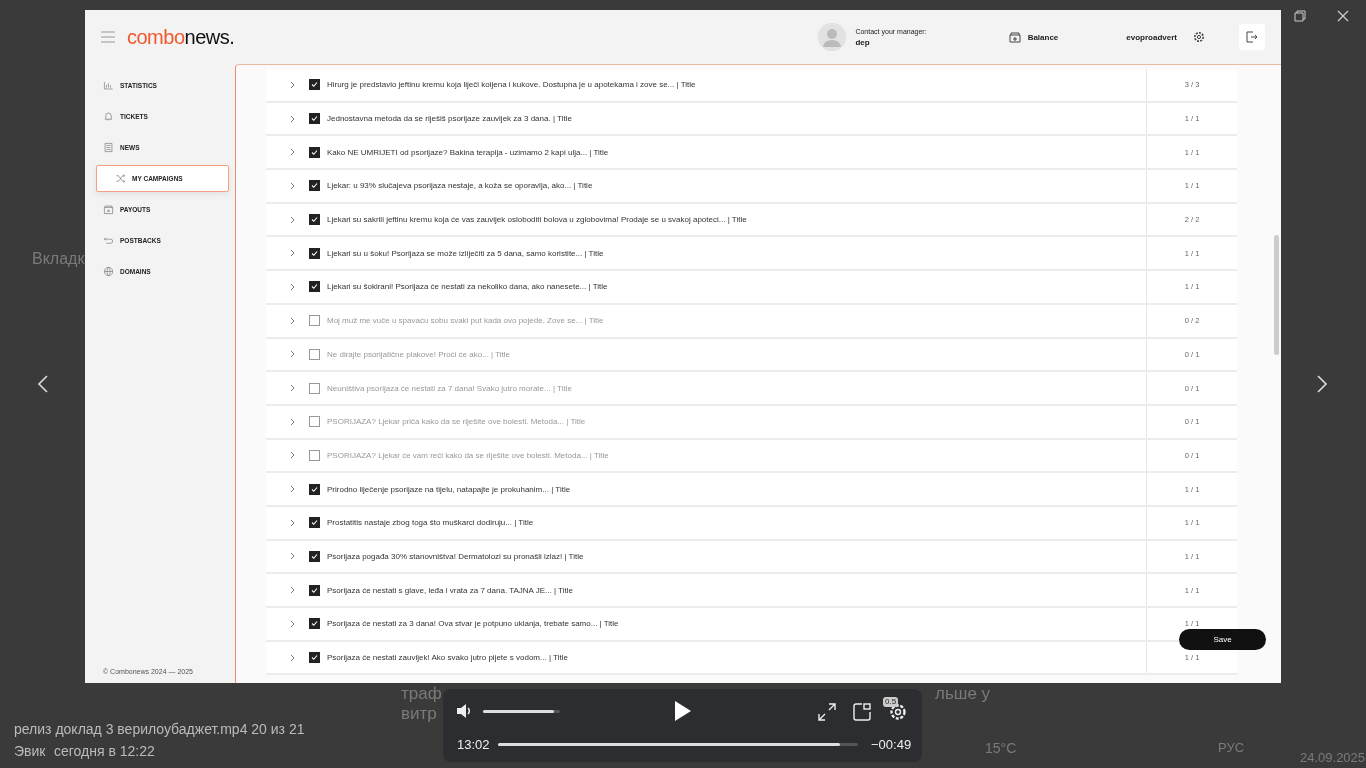 The width and height of the screenshot is (1366, 768). What do you see at coordinates (181, 37) in the screenshot?
I see `logo: combonews.` at bounding box center [181, 37].